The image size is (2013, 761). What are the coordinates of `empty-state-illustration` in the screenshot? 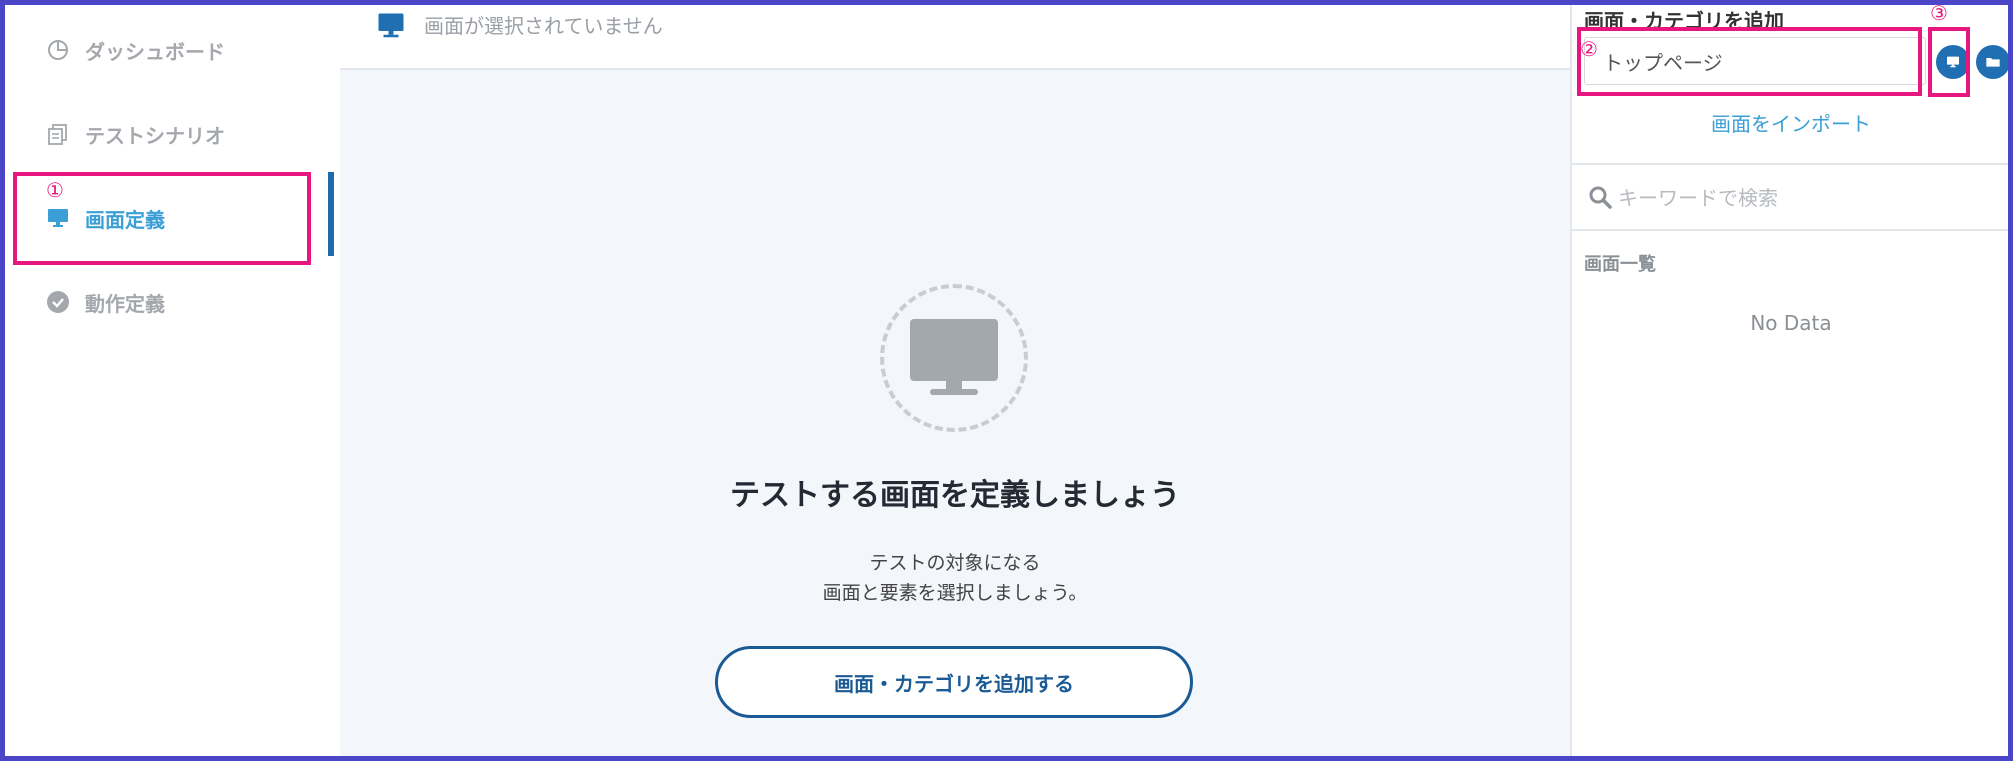 It's located at (954, 358).